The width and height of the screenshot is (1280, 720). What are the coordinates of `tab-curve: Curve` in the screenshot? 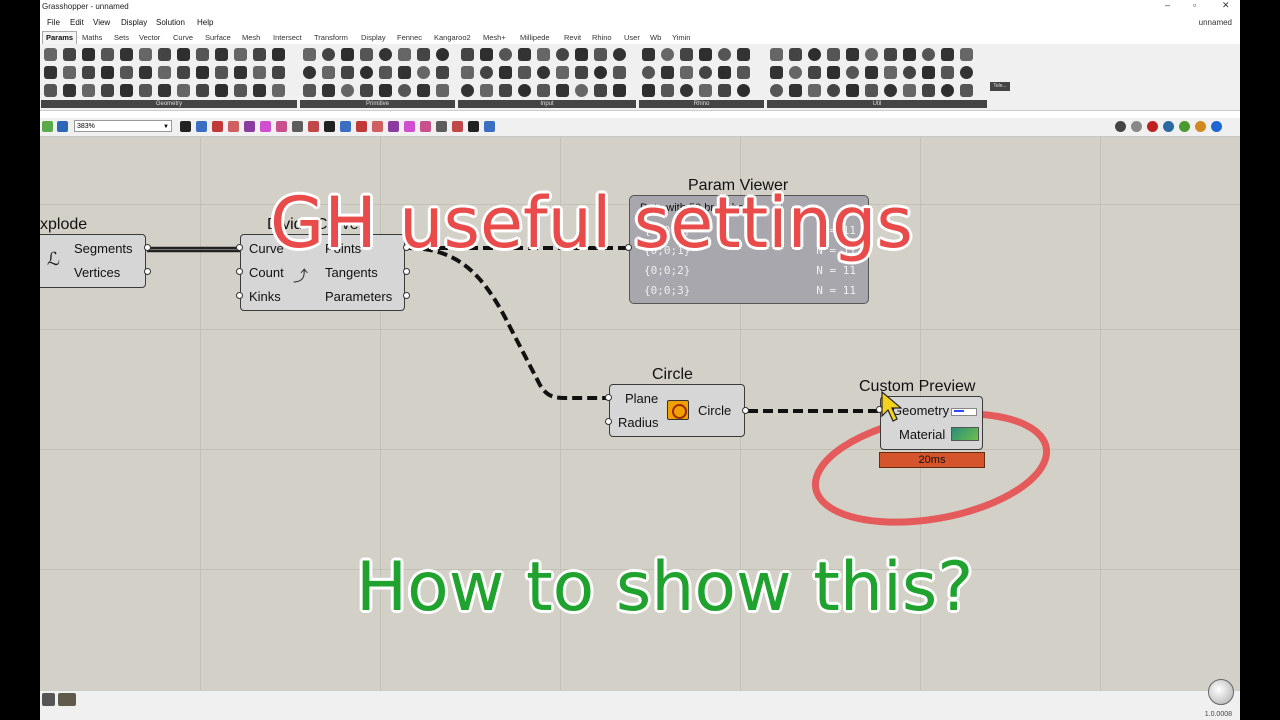 It's located at (183, 37).